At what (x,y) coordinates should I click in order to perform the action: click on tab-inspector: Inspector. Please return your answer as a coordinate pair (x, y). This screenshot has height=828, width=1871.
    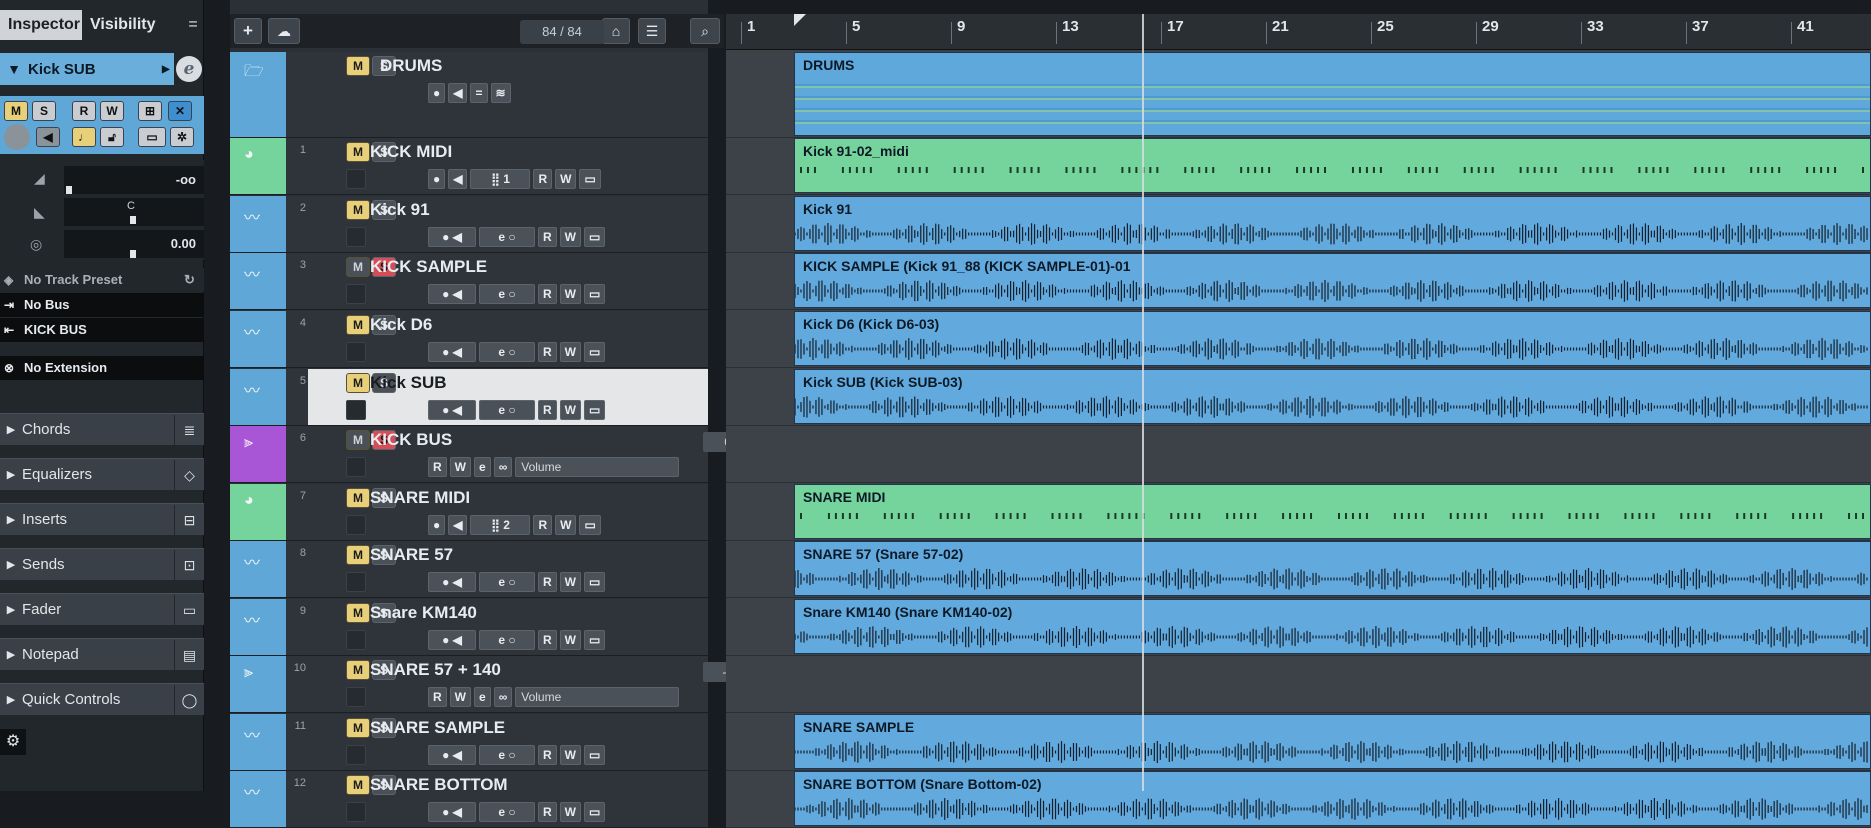
    Looking at the image, I should click on (41, 25).